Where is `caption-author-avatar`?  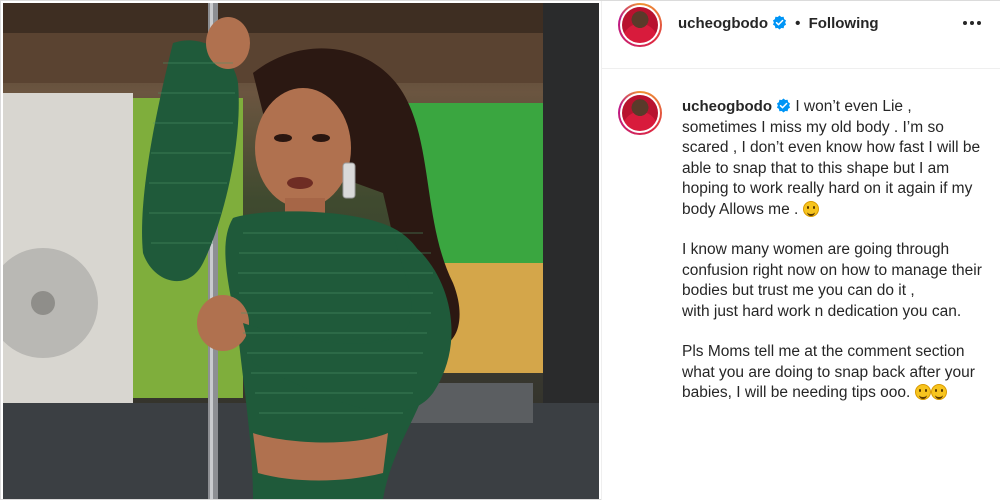 caption-author-avatar is located at coordinates (640, 113).